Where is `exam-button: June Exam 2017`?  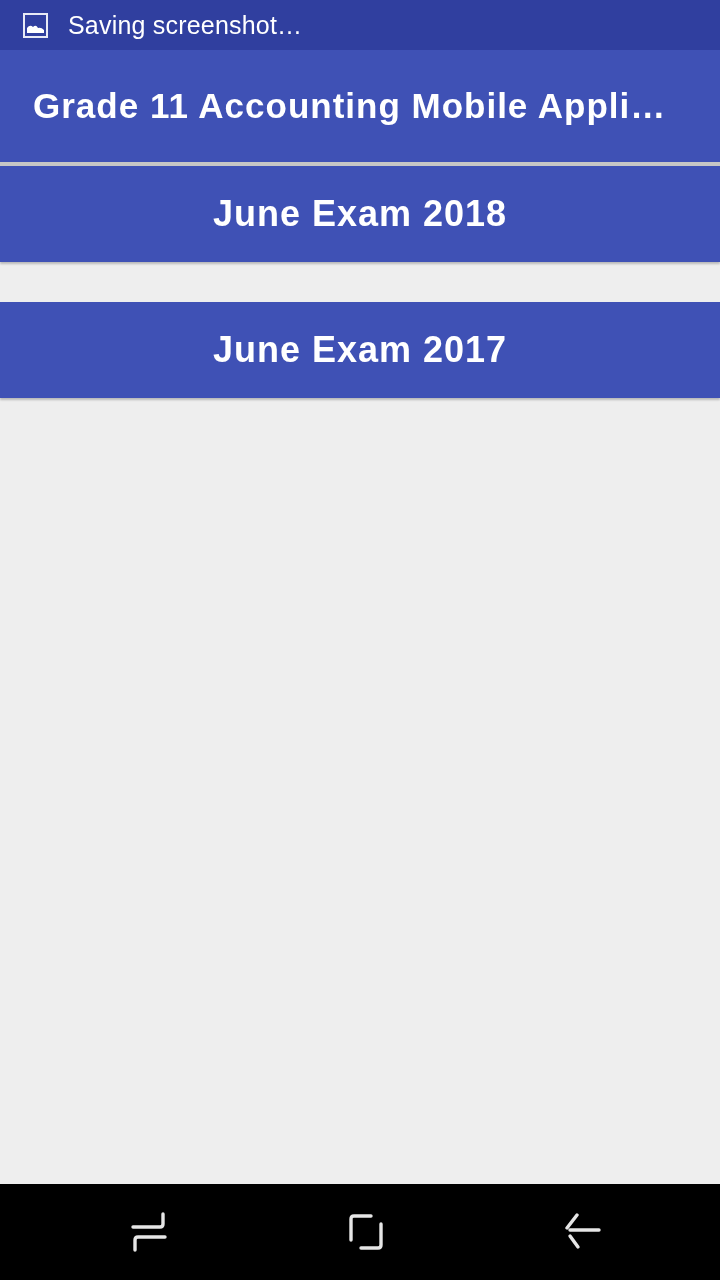 exam-button: June Exam 2017 is located at coordinates (360, 350).